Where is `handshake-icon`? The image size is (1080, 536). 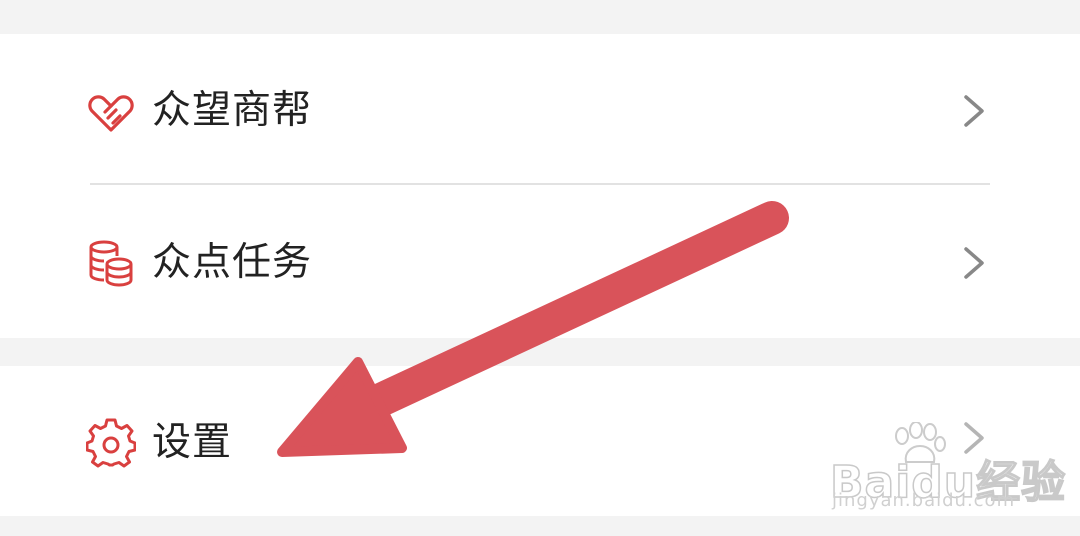 handshake-icon is located at coordinates (111, 111).